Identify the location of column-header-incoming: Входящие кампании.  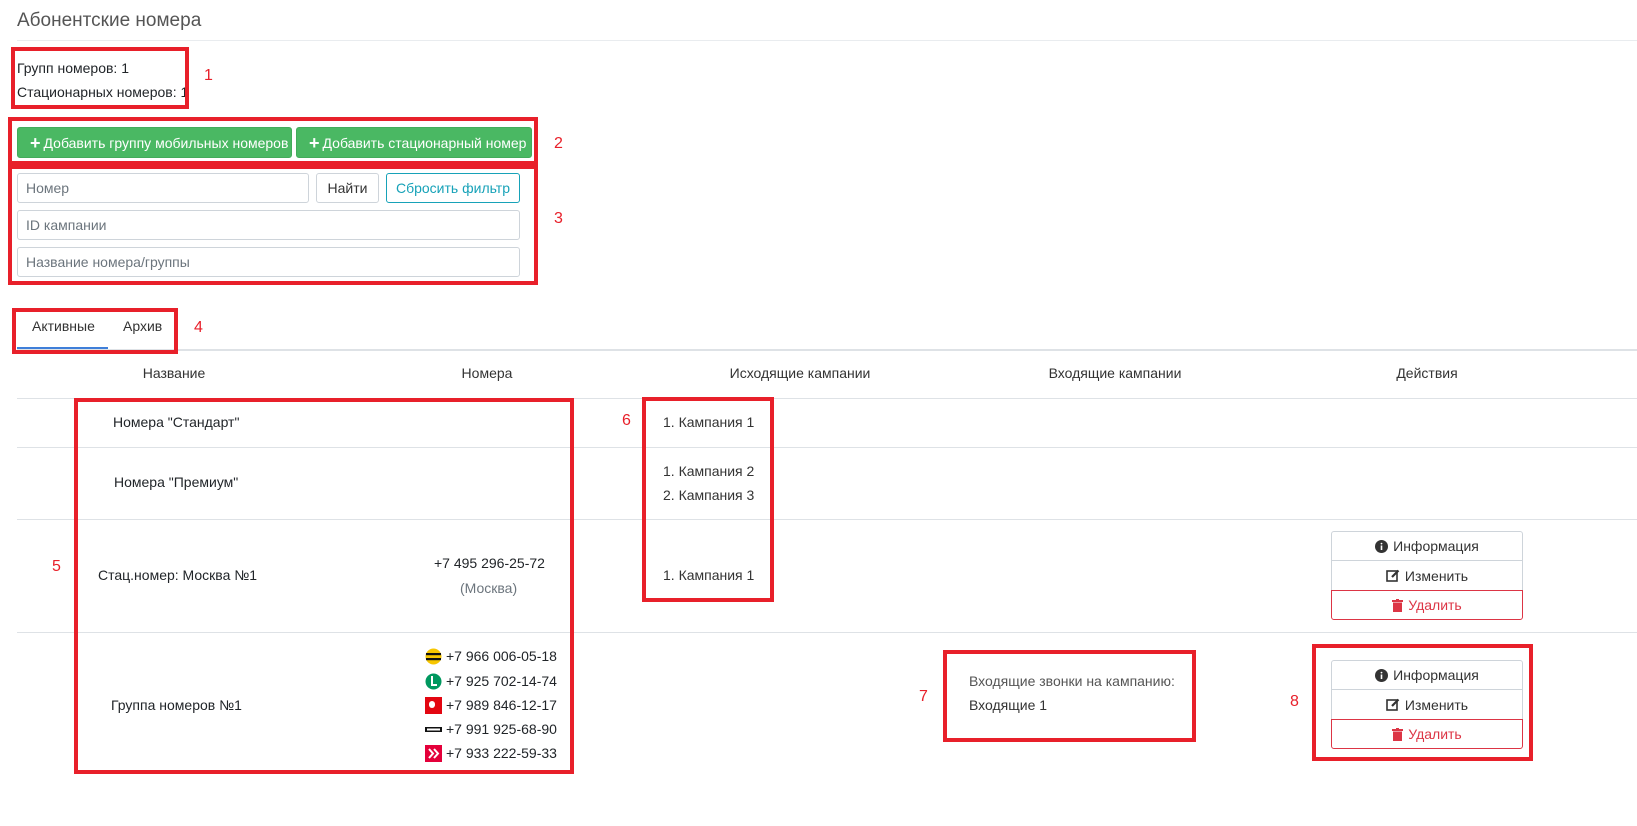
(1115, 373).